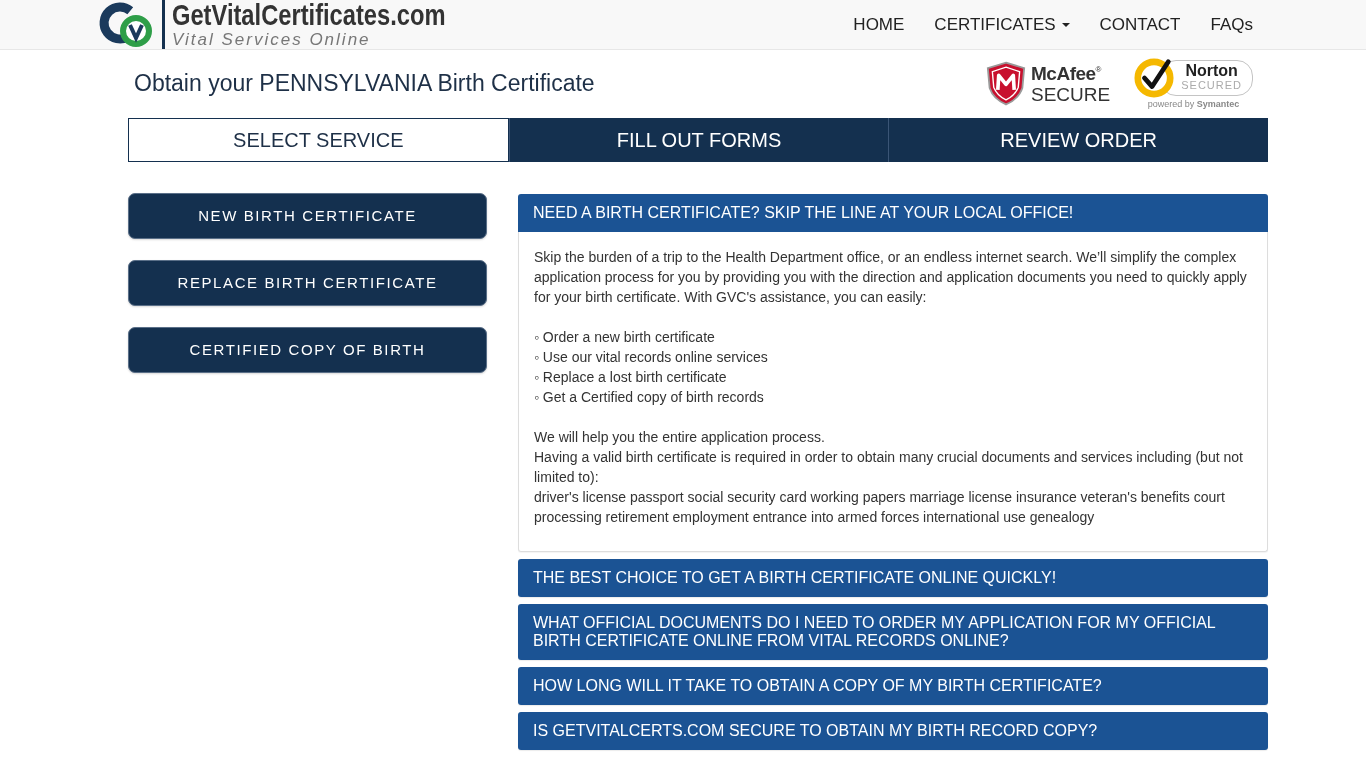 The image size is (1366, 768). What do you see at coordinates (1140, 24) in the screenshot?
I see `nav-link: CONTACT` at bounding box center [1140, 24].